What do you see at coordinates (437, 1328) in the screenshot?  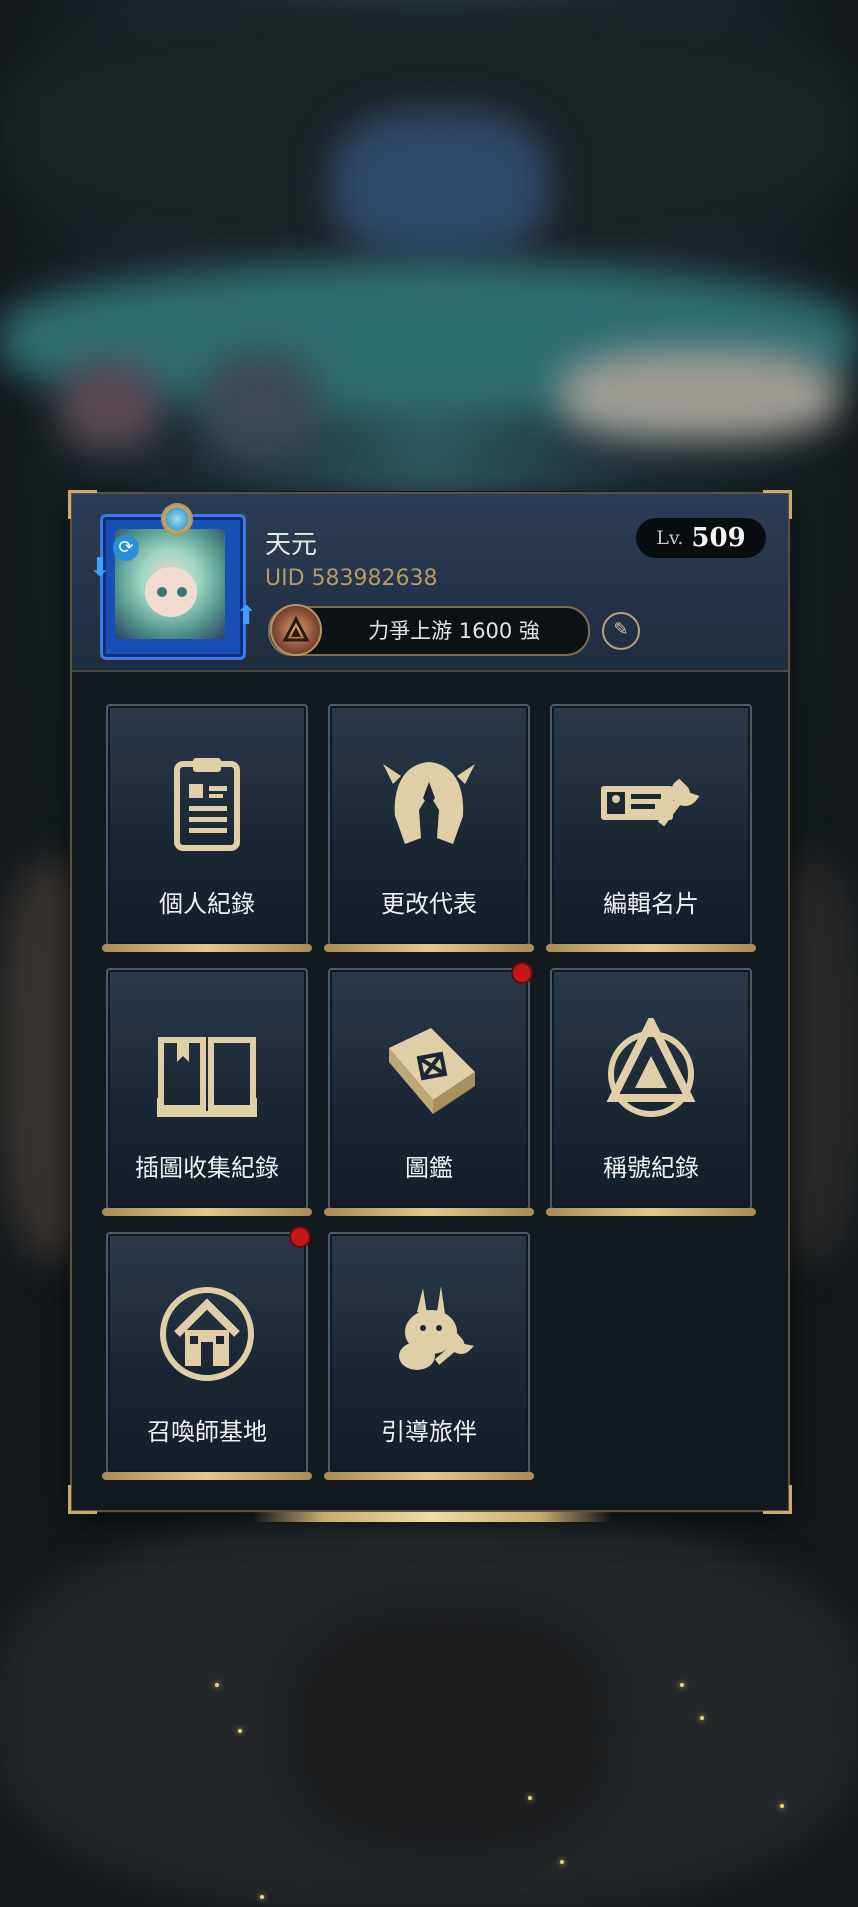 I see `rabbit-wrench-icon` at bounding box center [437, 1328].